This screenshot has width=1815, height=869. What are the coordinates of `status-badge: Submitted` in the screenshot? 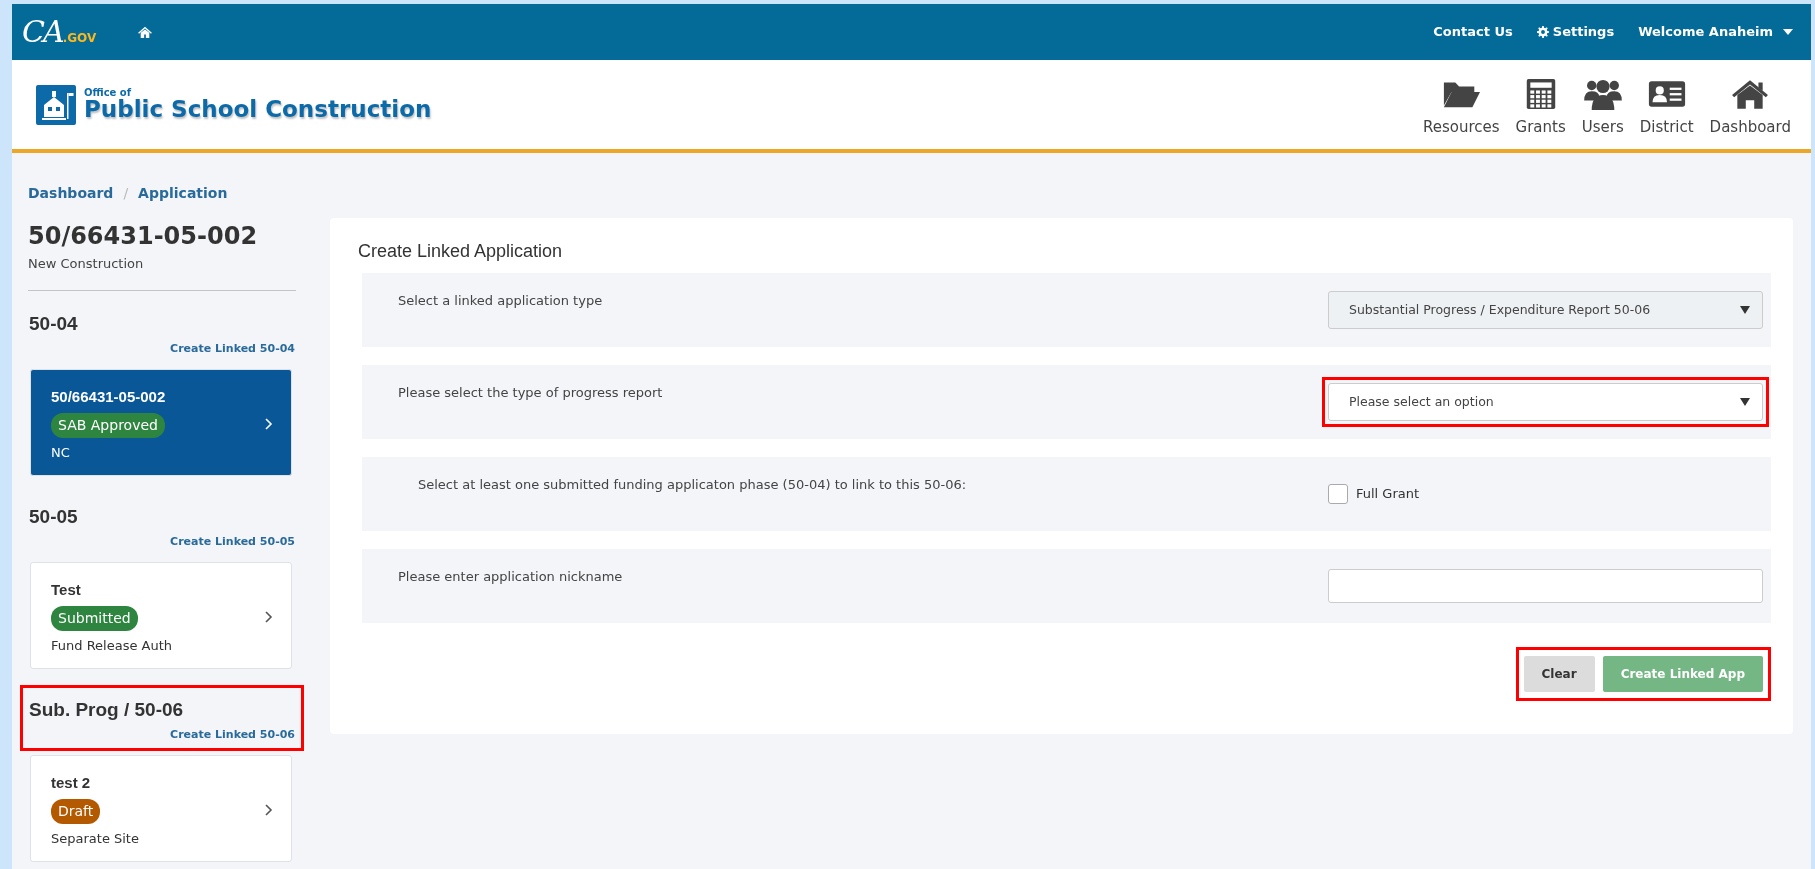 It's located at (94, 618).